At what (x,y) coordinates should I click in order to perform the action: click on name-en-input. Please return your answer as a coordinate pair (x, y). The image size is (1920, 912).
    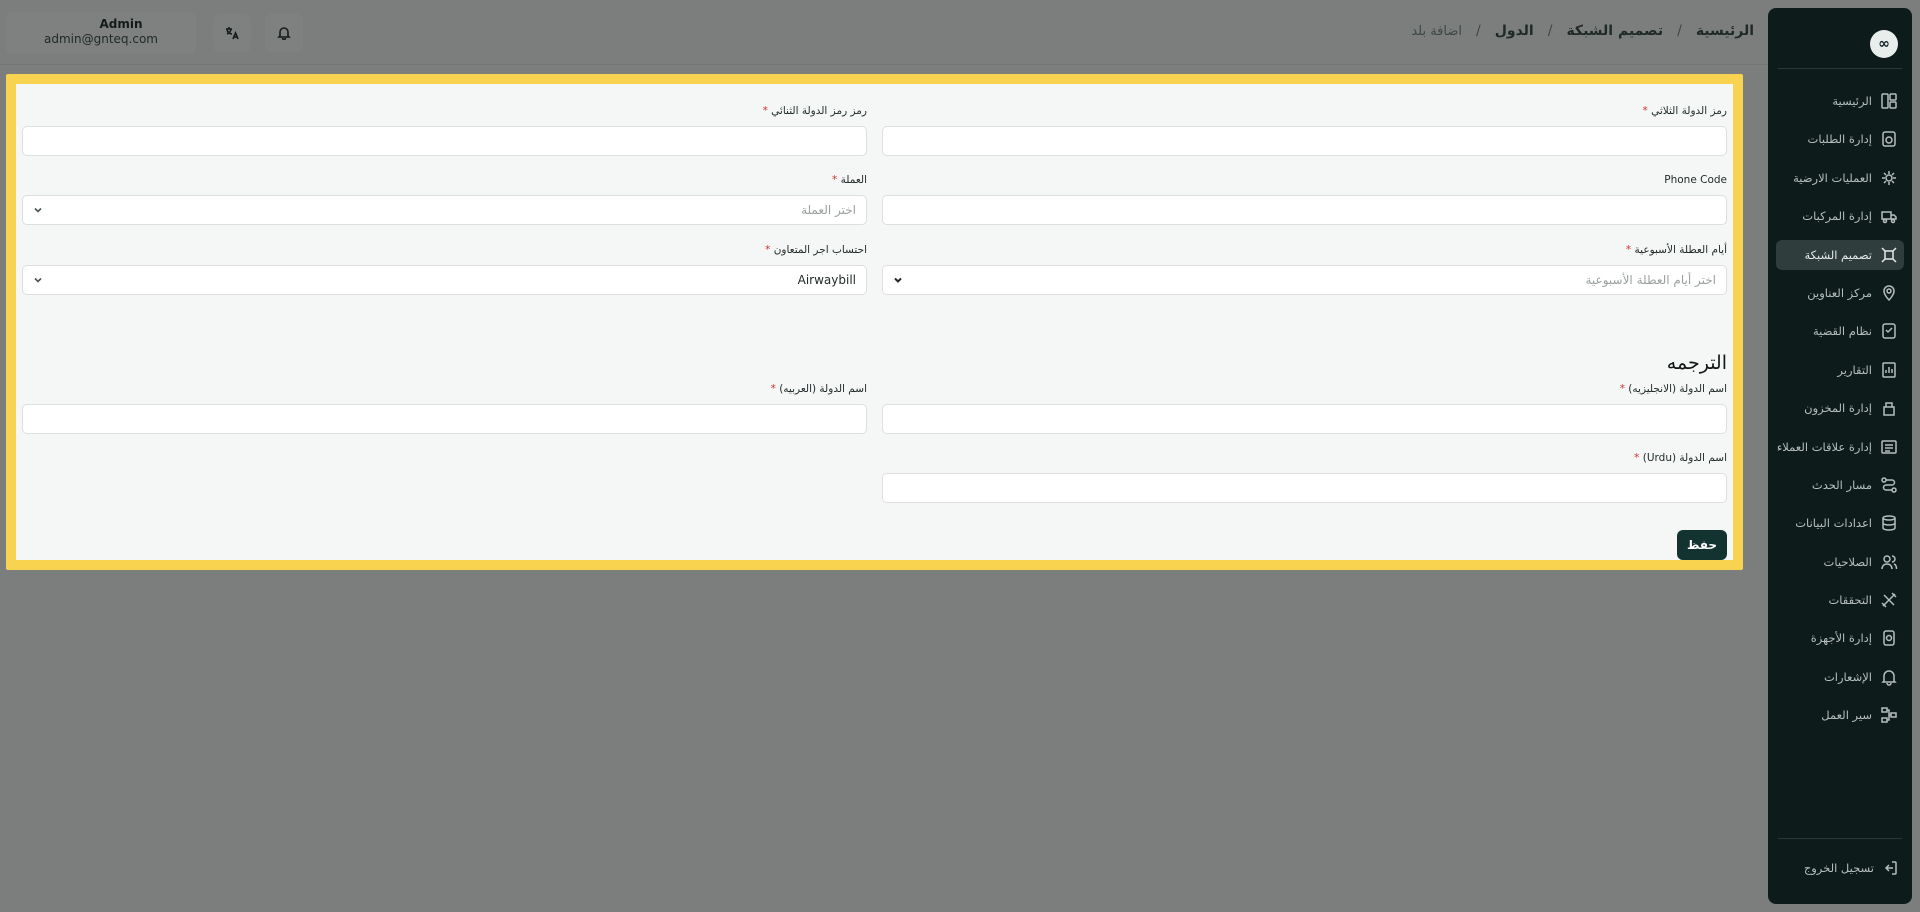
    Looking at the image, I should click on (1304, 419).